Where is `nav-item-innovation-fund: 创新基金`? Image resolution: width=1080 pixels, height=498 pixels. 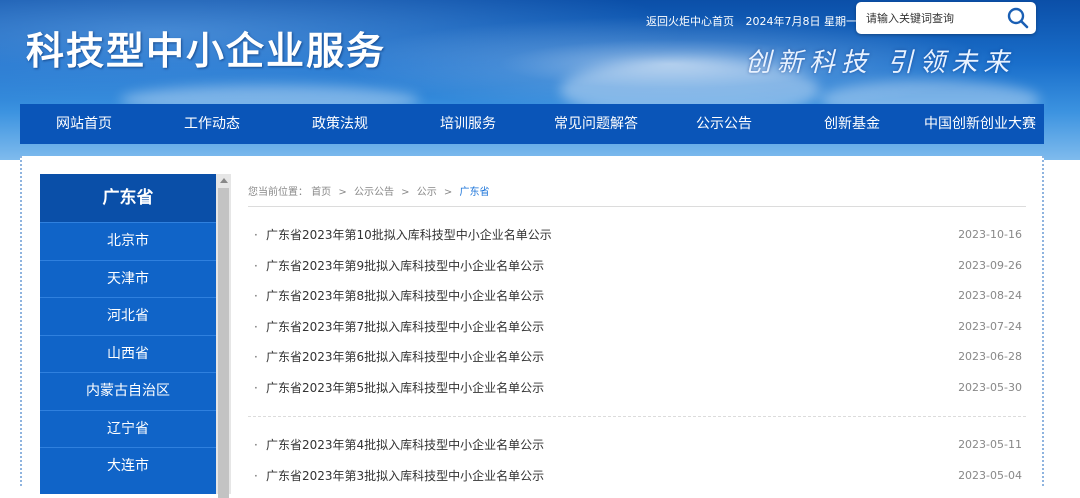
nav-item-innovation-fund: 创新基金 is located at coordinates (852, 124).